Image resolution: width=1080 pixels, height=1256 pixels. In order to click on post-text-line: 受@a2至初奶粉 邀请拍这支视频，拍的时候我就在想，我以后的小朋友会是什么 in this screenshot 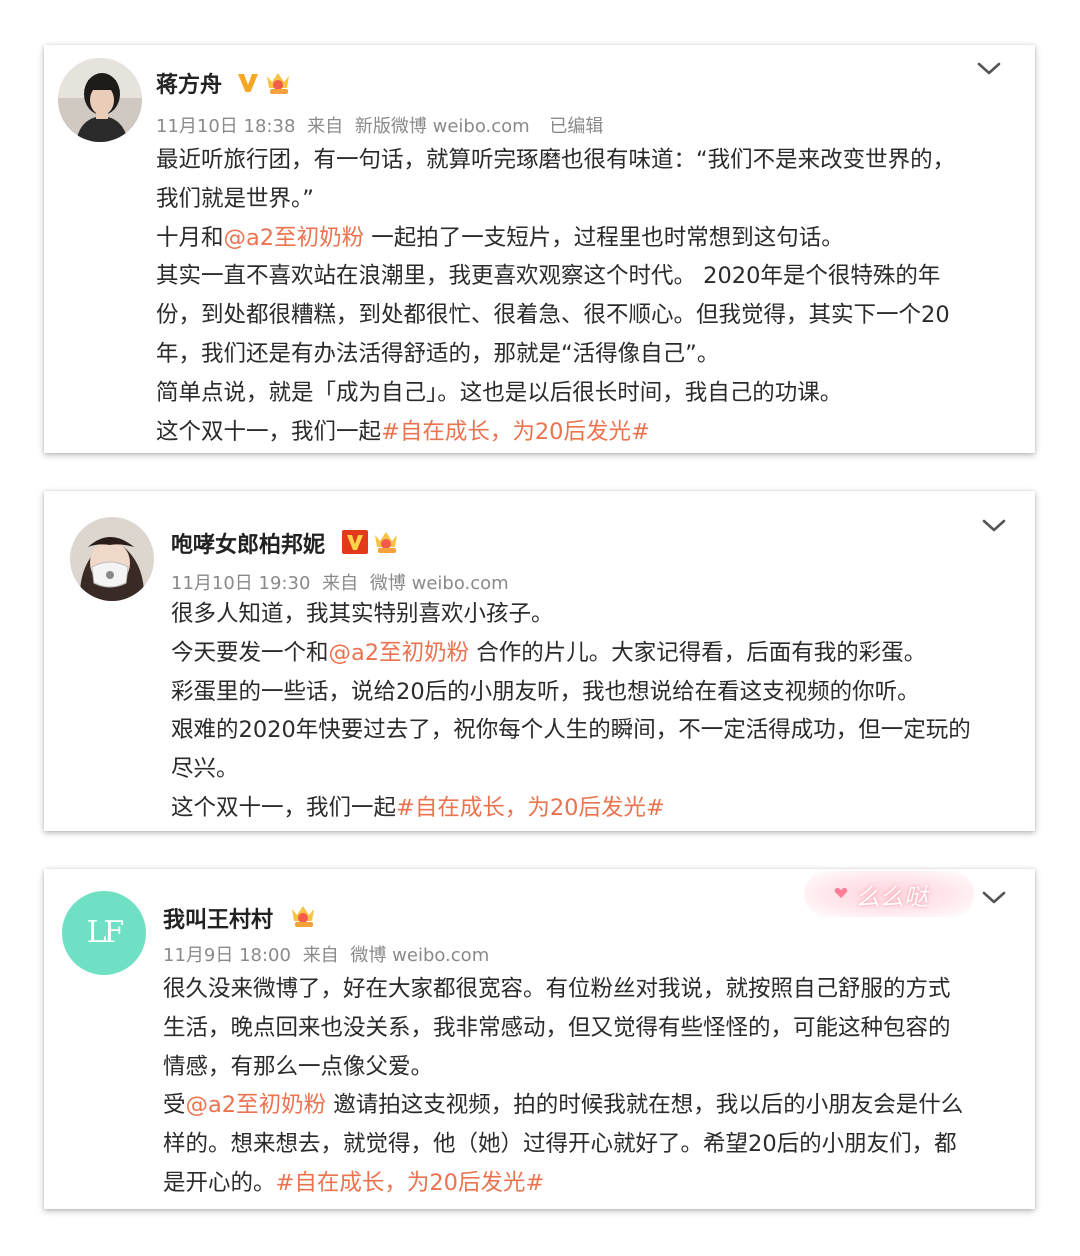, I will do `click(563, 1105)`.